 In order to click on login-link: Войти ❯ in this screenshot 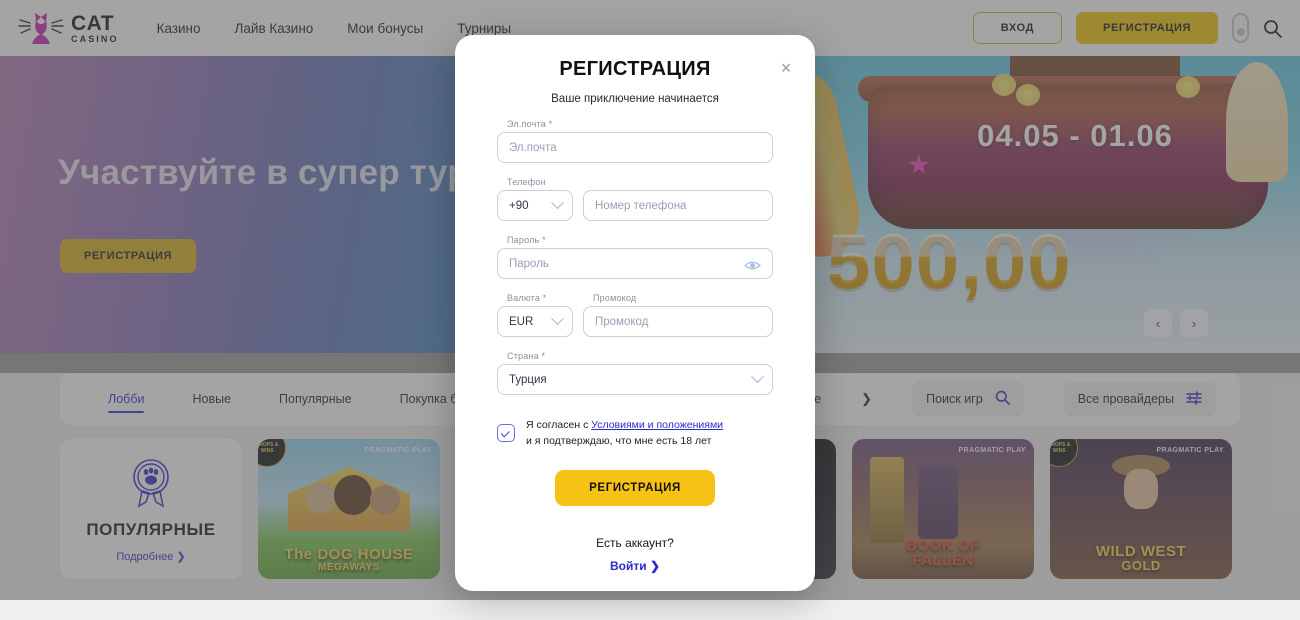, I will do `click(635, 566)`.